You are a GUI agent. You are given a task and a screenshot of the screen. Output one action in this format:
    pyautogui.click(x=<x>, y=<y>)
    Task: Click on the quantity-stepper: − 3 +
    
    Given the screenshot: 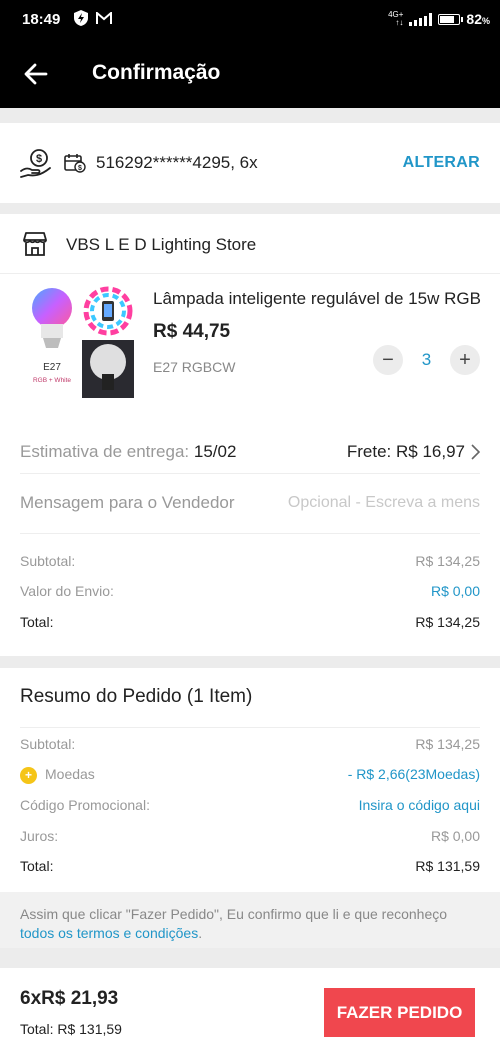 What is the action you would take?
    pyautogui.click(x=426, y=360)
    